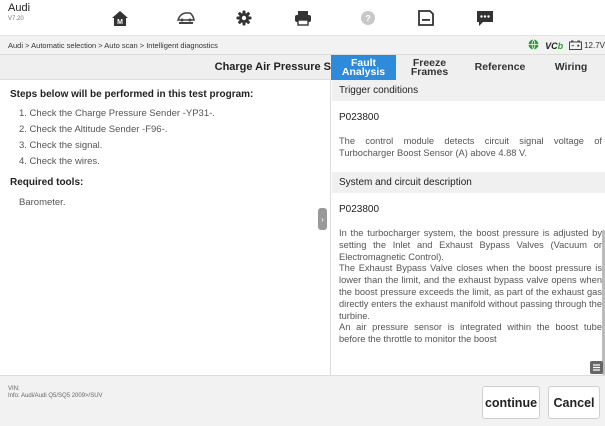  What do you see at coordinates (14, 389) in the screenshot?
I see `vin-label: VIN:` at bounding box center [14, 389].